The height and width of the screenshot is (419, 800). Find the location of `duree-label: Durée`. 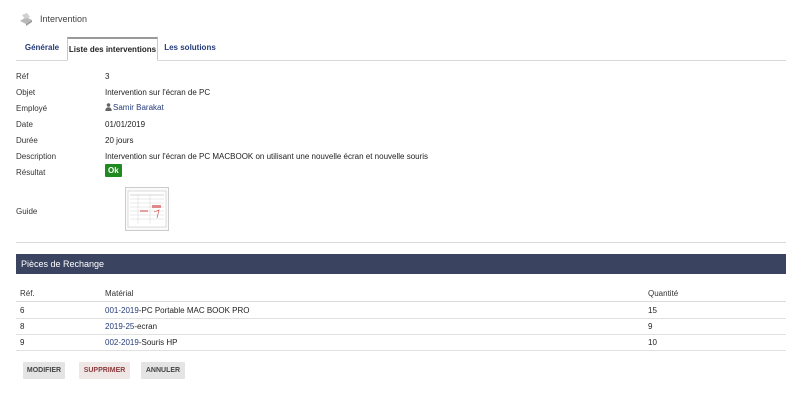

duree-label: Durée is located at coordinates (27, 140).